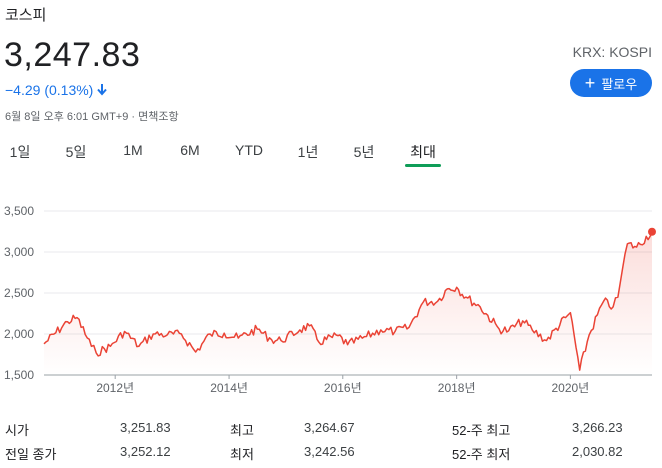  I want to click on arrow-down-icon, so click(102, 90).